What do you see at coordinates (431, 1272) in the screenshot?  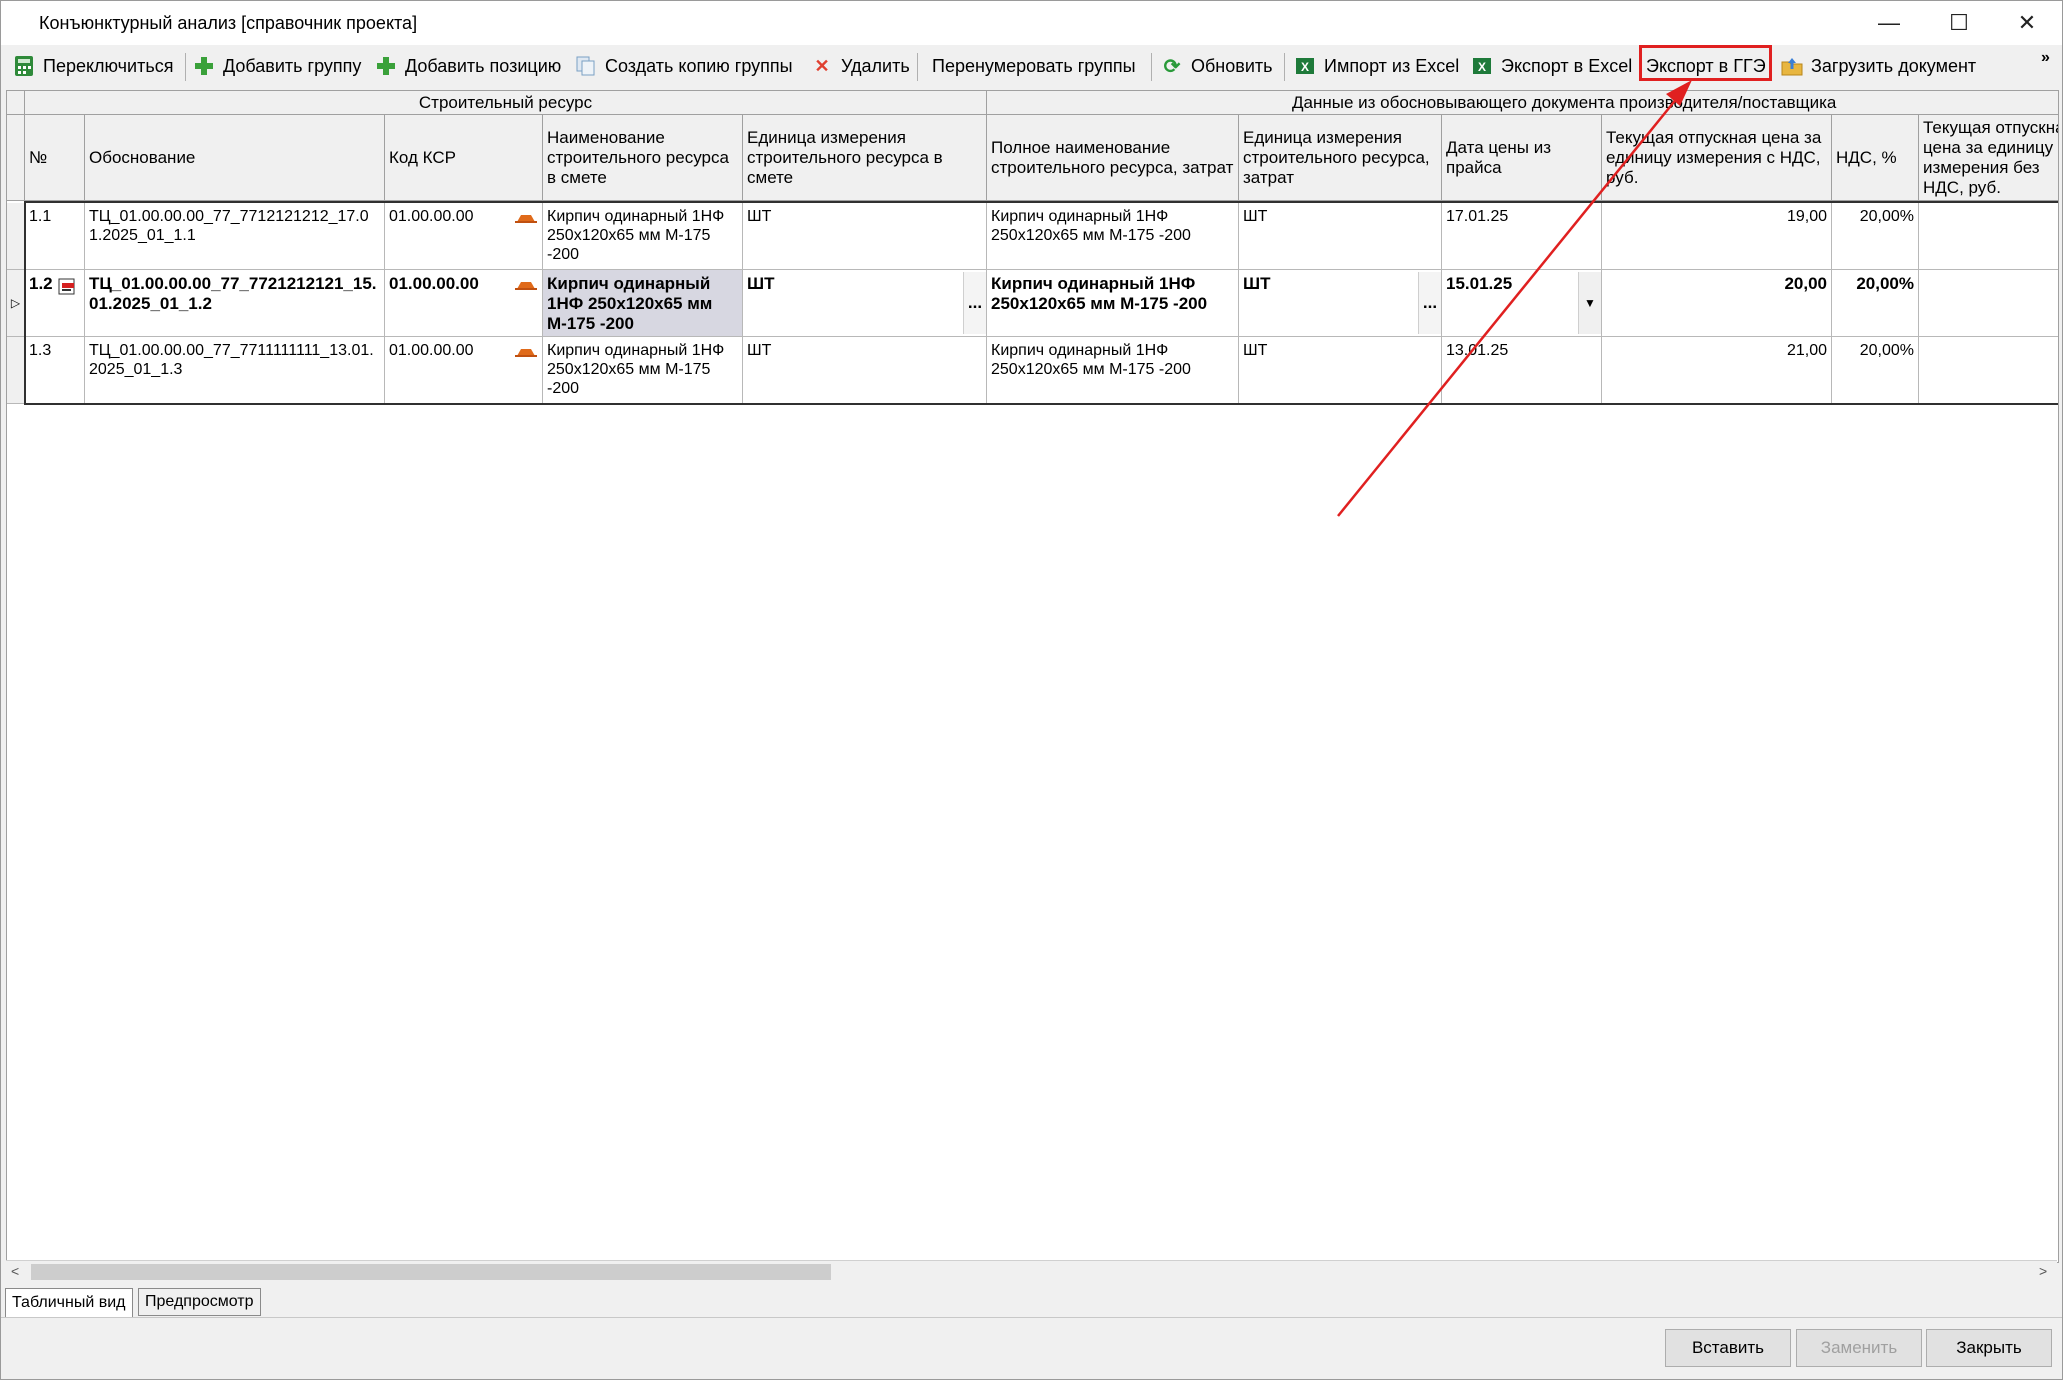 I see `scrollbar-thumb` at bounding box center [431, 1272].